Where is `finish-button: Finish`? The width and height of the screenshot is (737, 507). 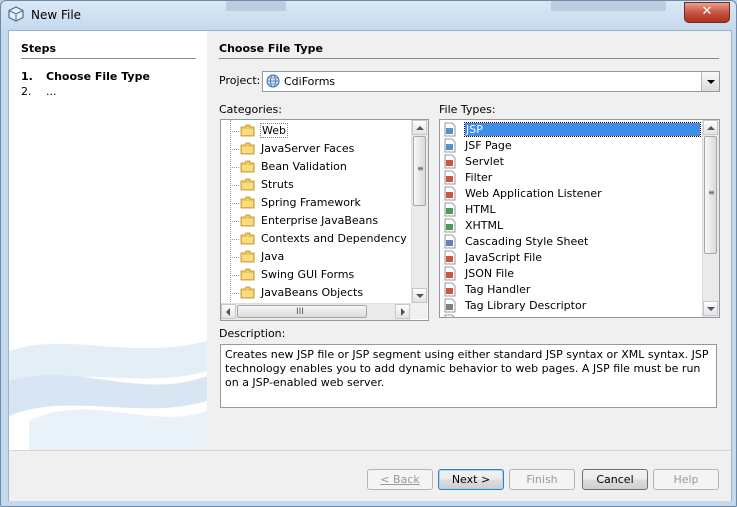 finish-button: Finish is located at coordinates (542, 479).